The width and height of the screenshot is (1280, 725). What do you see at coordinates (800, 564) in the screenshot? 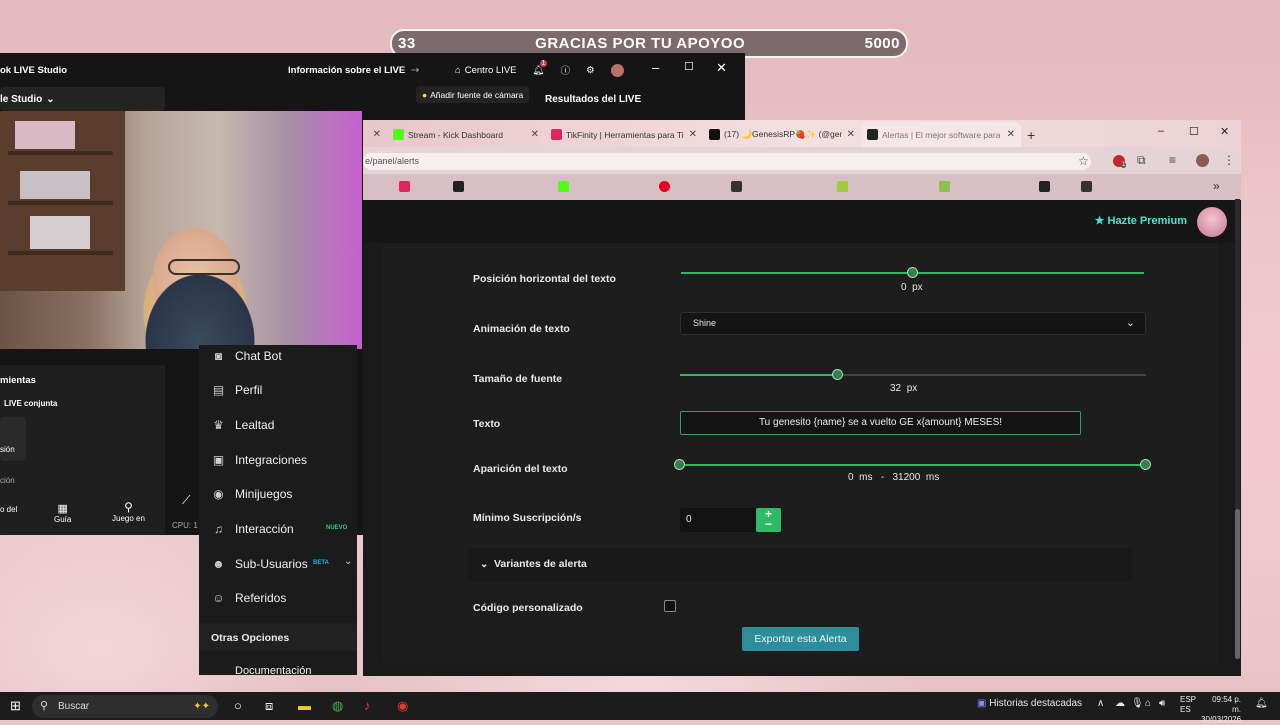
I see `alert-variants-toggle: ⌄ Variantes de alerta` at bounding box center [800, 564].